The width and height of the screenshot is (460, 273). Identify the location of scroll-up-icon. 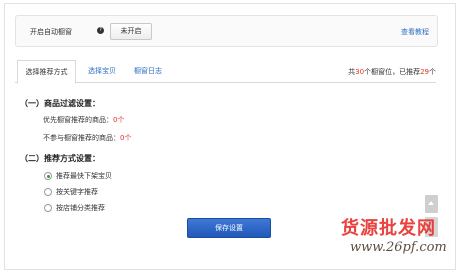
(431, 204).